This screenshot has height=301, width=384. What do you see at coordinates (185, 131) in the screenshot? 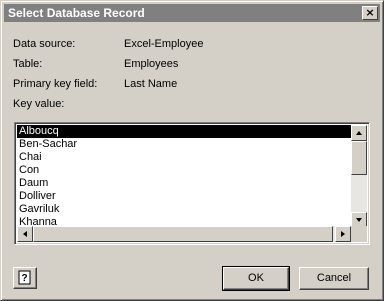
I see `list-item: Alboucq` at bounding box center [185, 131].